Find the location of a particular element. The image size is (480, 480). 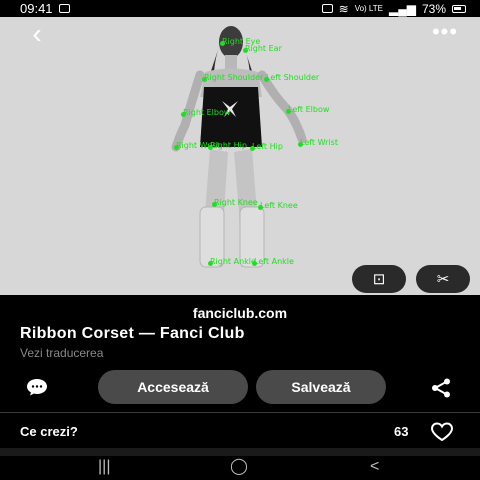

system-nav-bar: ||| ◯ < is located at coordinates (240, 468).